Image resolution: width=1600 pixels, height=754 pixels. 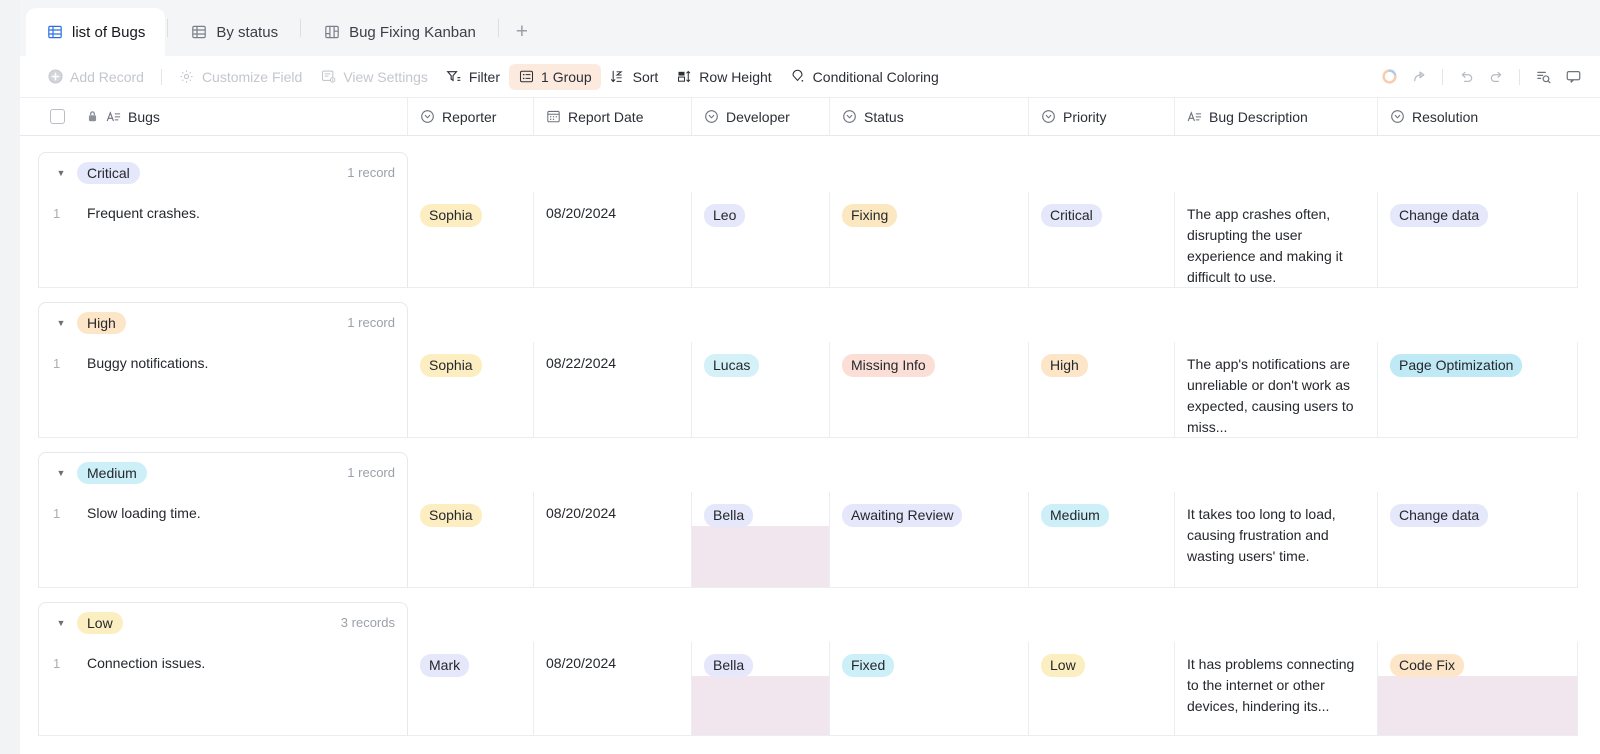 I want to click on view-tab-label: By status, so click(x=247, y=32).